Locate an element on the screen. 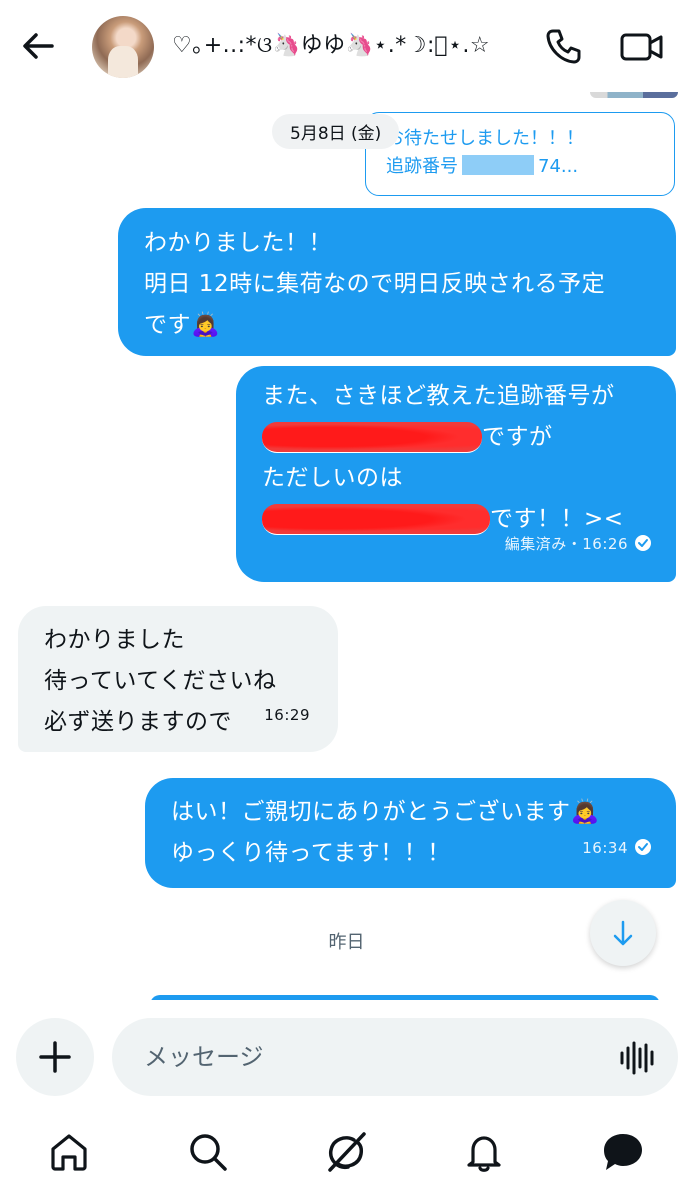 The height and width of the screenshot is (1200, 693). message-meta: 16:34 is located at coordinates (617, 850).